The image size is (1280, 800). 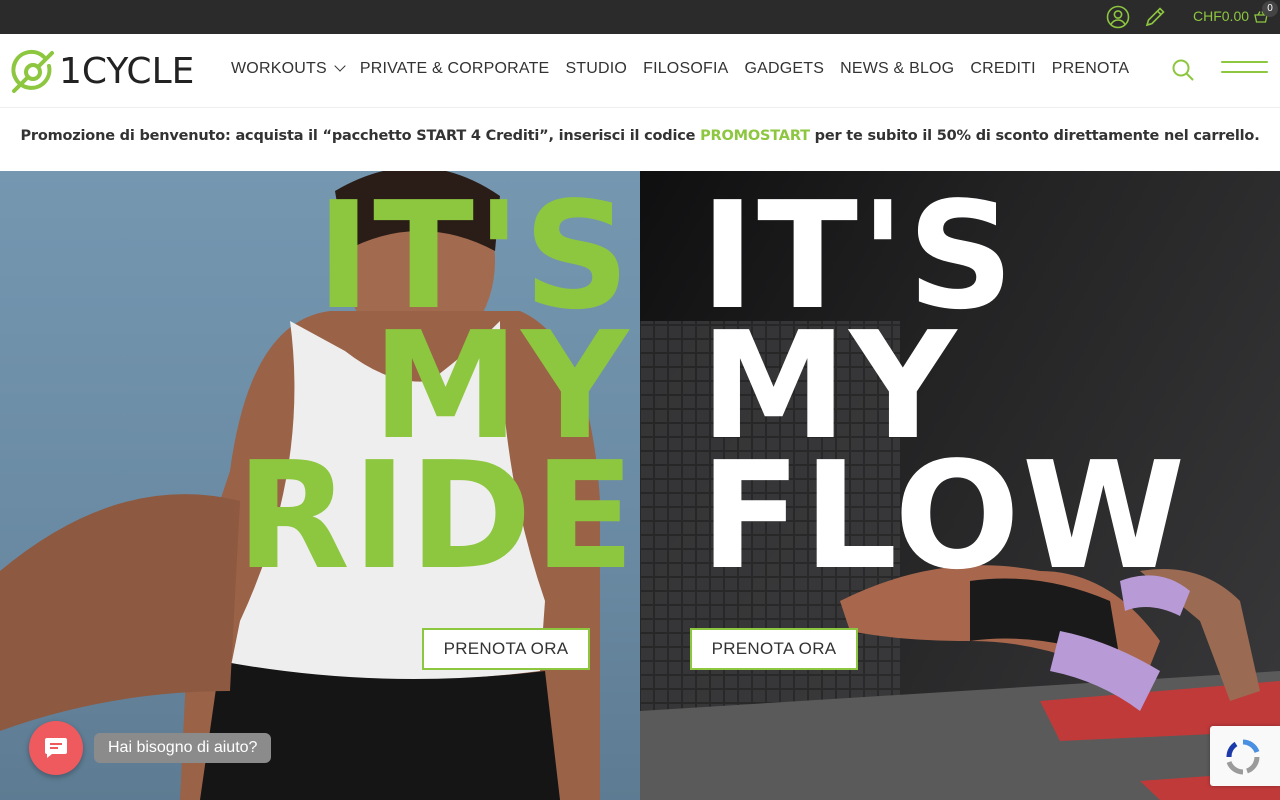 What do you see at coordinates (279, 68) in the screenshot?
I see `nav-label: WORKOUTS` at bounding box center [279, 68].